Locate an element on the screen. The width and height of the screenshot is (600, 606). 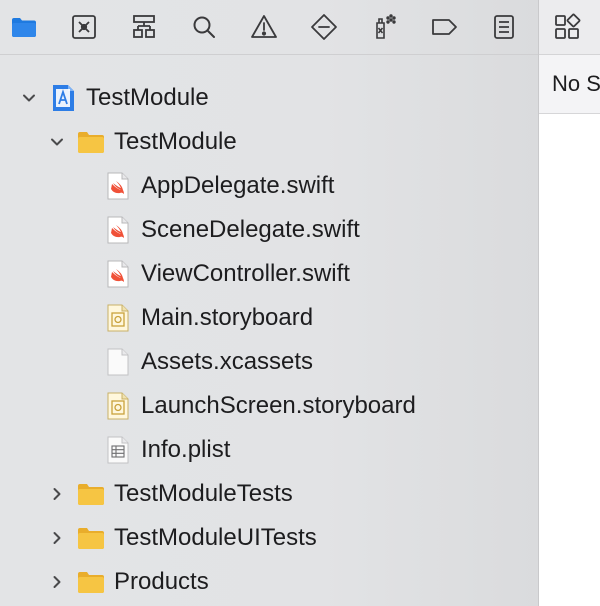
plist-file-icon is located at coordinates (118, 450).